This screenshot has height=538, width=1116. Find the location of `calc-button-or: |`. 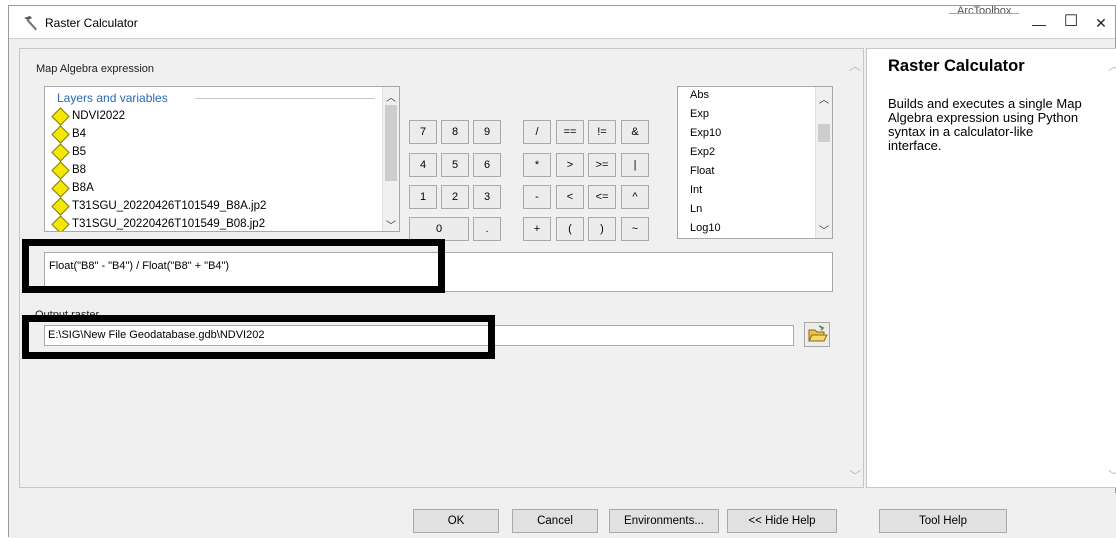

calc-button-or: | is located at coordinates (635, 165).